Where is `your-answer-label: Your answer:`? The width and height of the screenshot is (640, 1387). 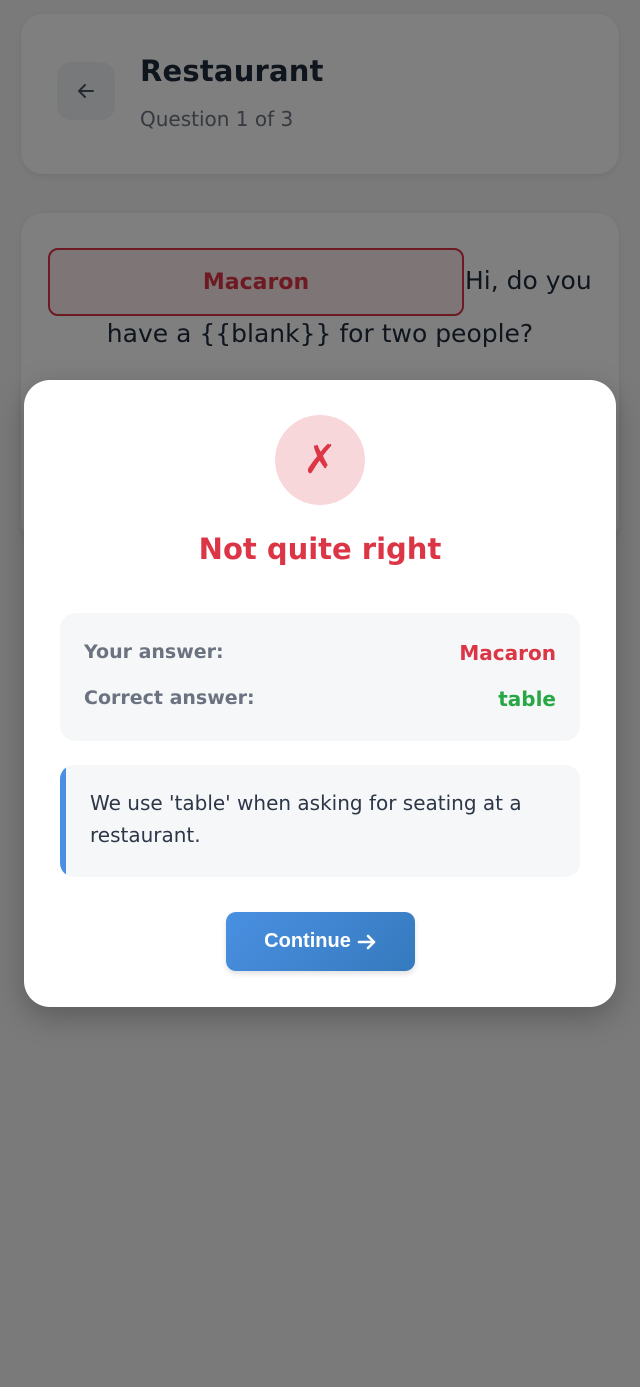 your-answer-label: Your answer: is located at coordinates (154, 652).